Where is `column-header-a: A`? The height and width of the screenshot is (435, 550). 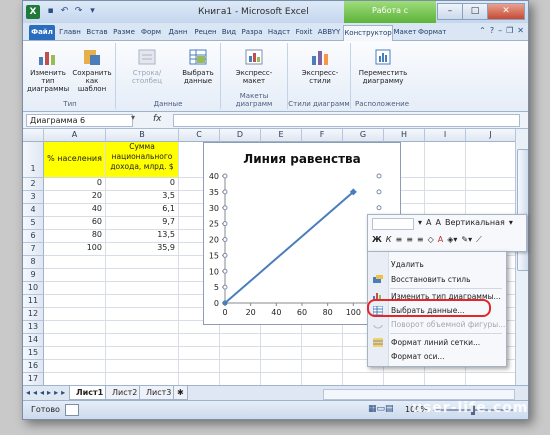
column-header-a: A is located at coordinates (75, 135).